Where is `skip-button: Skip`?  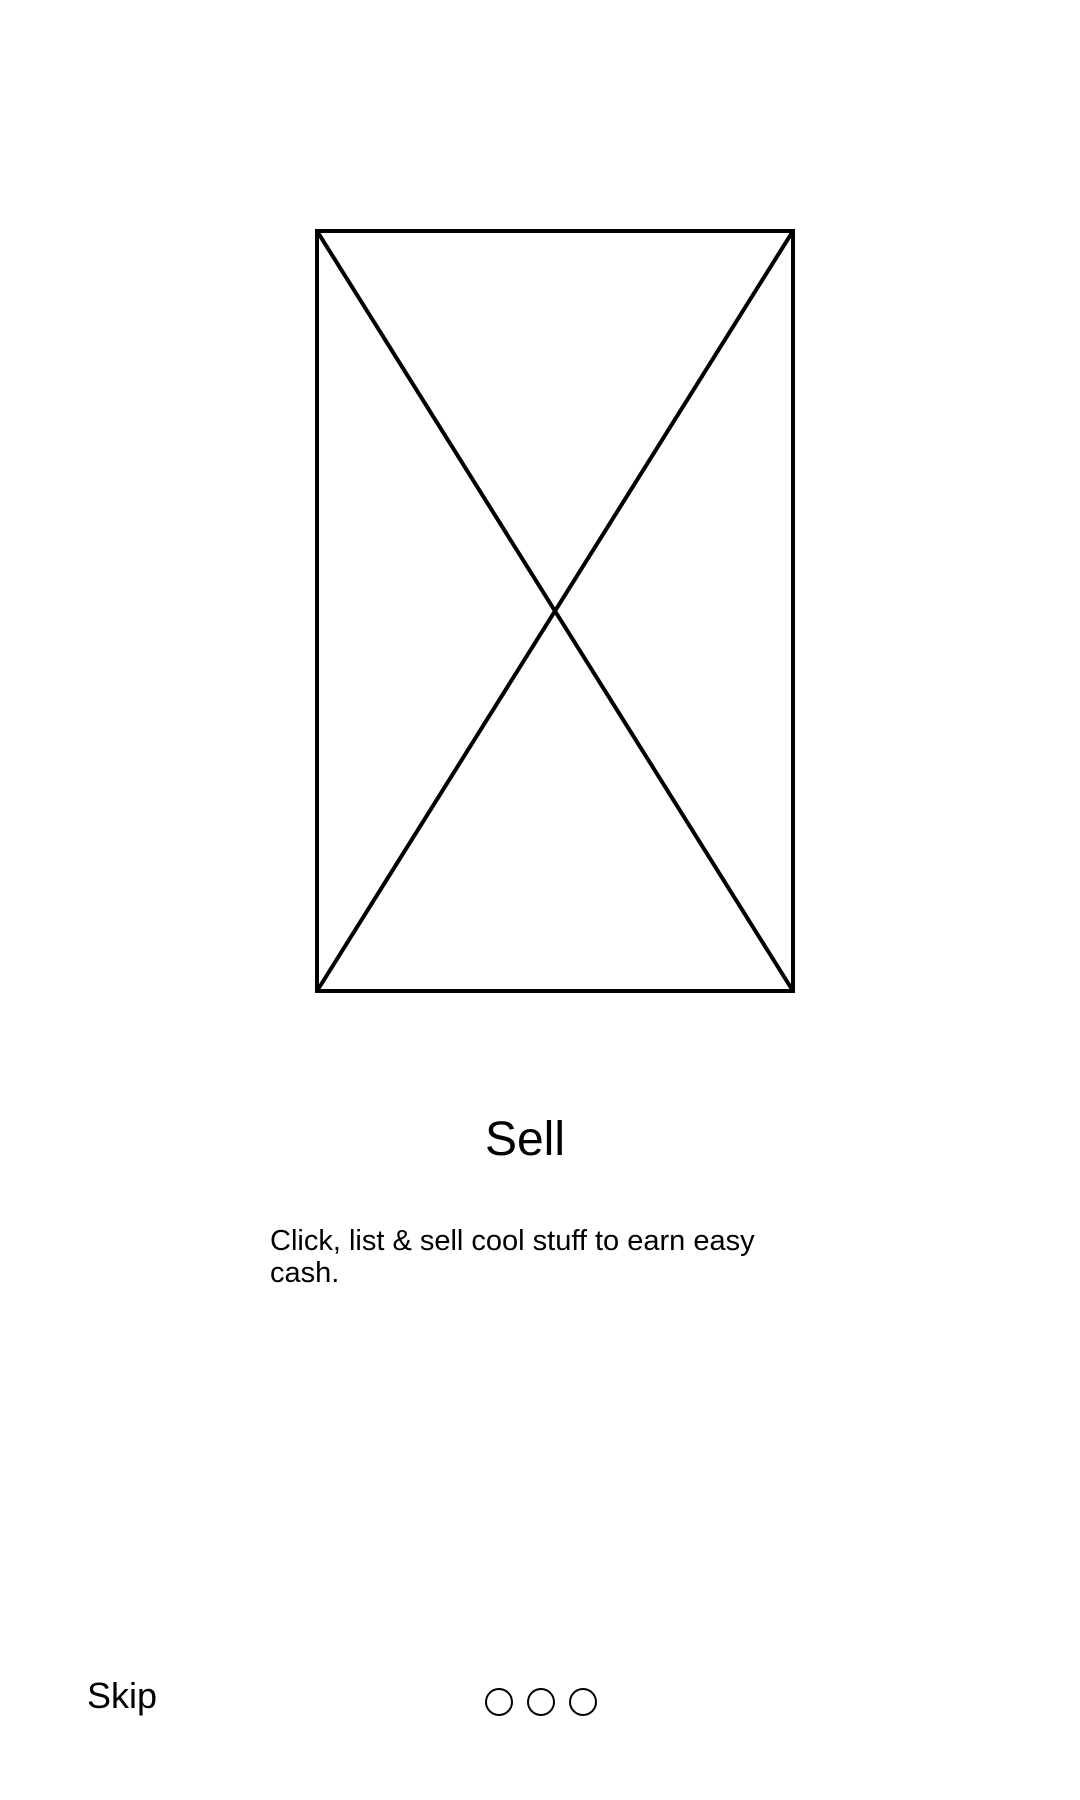
skip-button: Skip is located at coordinates (122, 1696).